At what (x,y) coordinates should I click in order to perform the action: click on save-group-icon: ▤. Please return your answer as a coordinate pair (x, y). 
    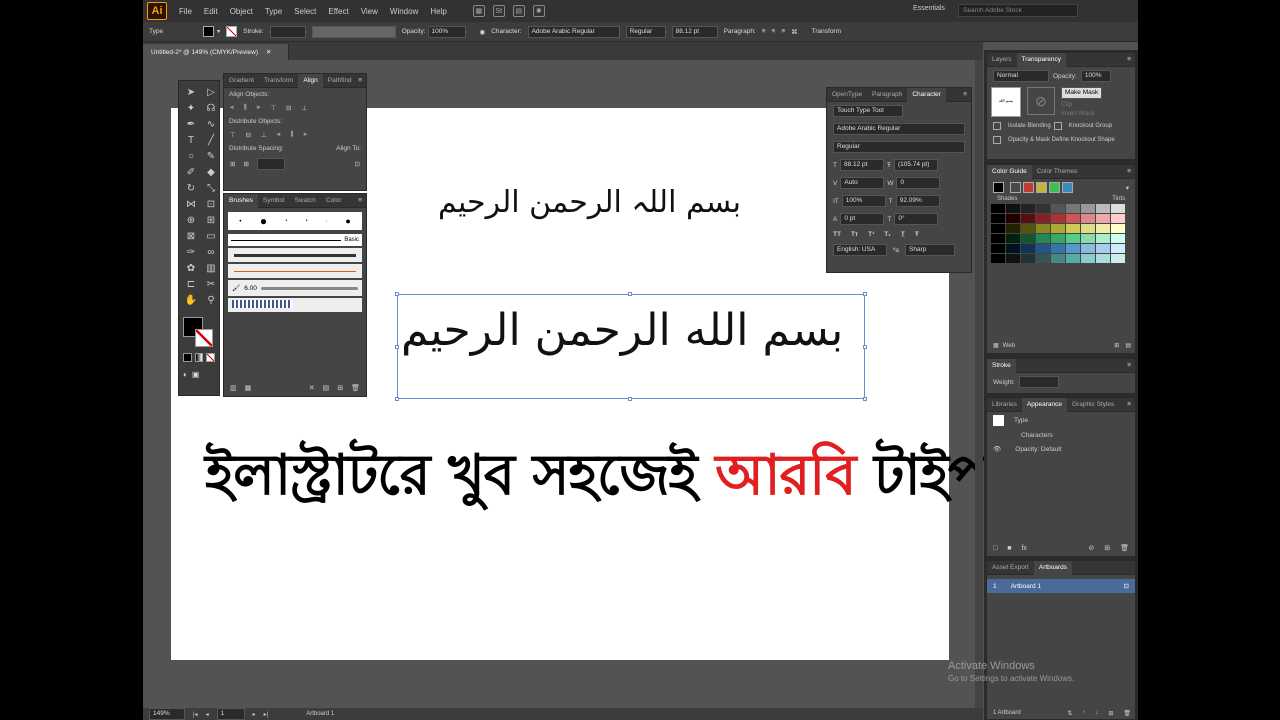
    Looking at the image, I should click on (1128, 345).